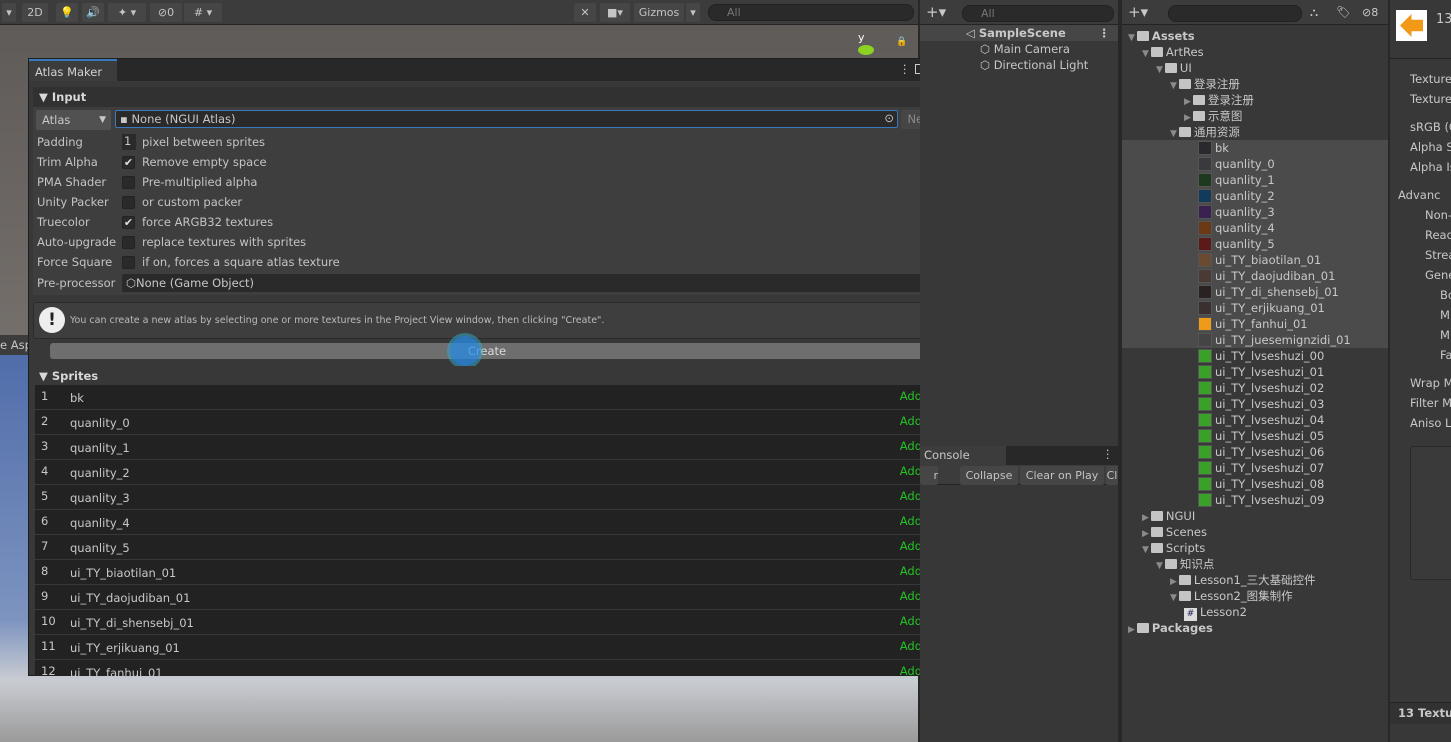  What do you see at coordinates (1236, 244) in the screenshot?
I see `project-item: quanlity_5` at bounding box center [1236, 244].